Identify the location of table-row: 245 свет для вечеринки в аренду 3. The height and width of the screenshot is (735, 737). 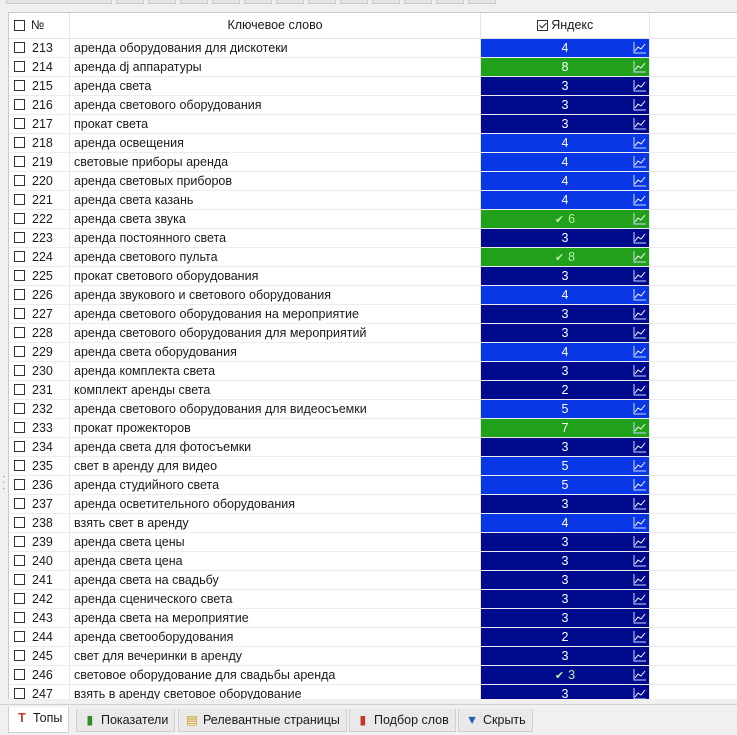
(373, 656).